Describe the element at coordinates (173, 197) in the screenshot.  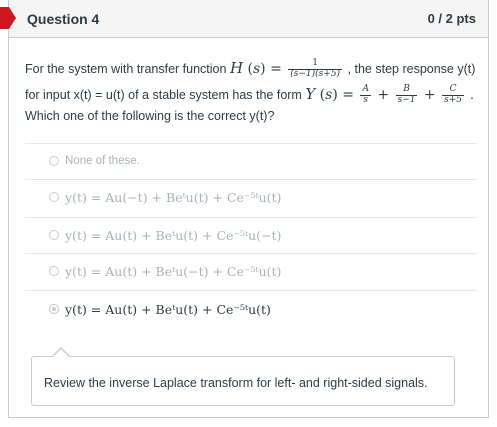
I see `answer-text-2: y(t) = Au(−t) + Beᵗu(t) + Ce⁻⁵ᵗu(t)` at that location.